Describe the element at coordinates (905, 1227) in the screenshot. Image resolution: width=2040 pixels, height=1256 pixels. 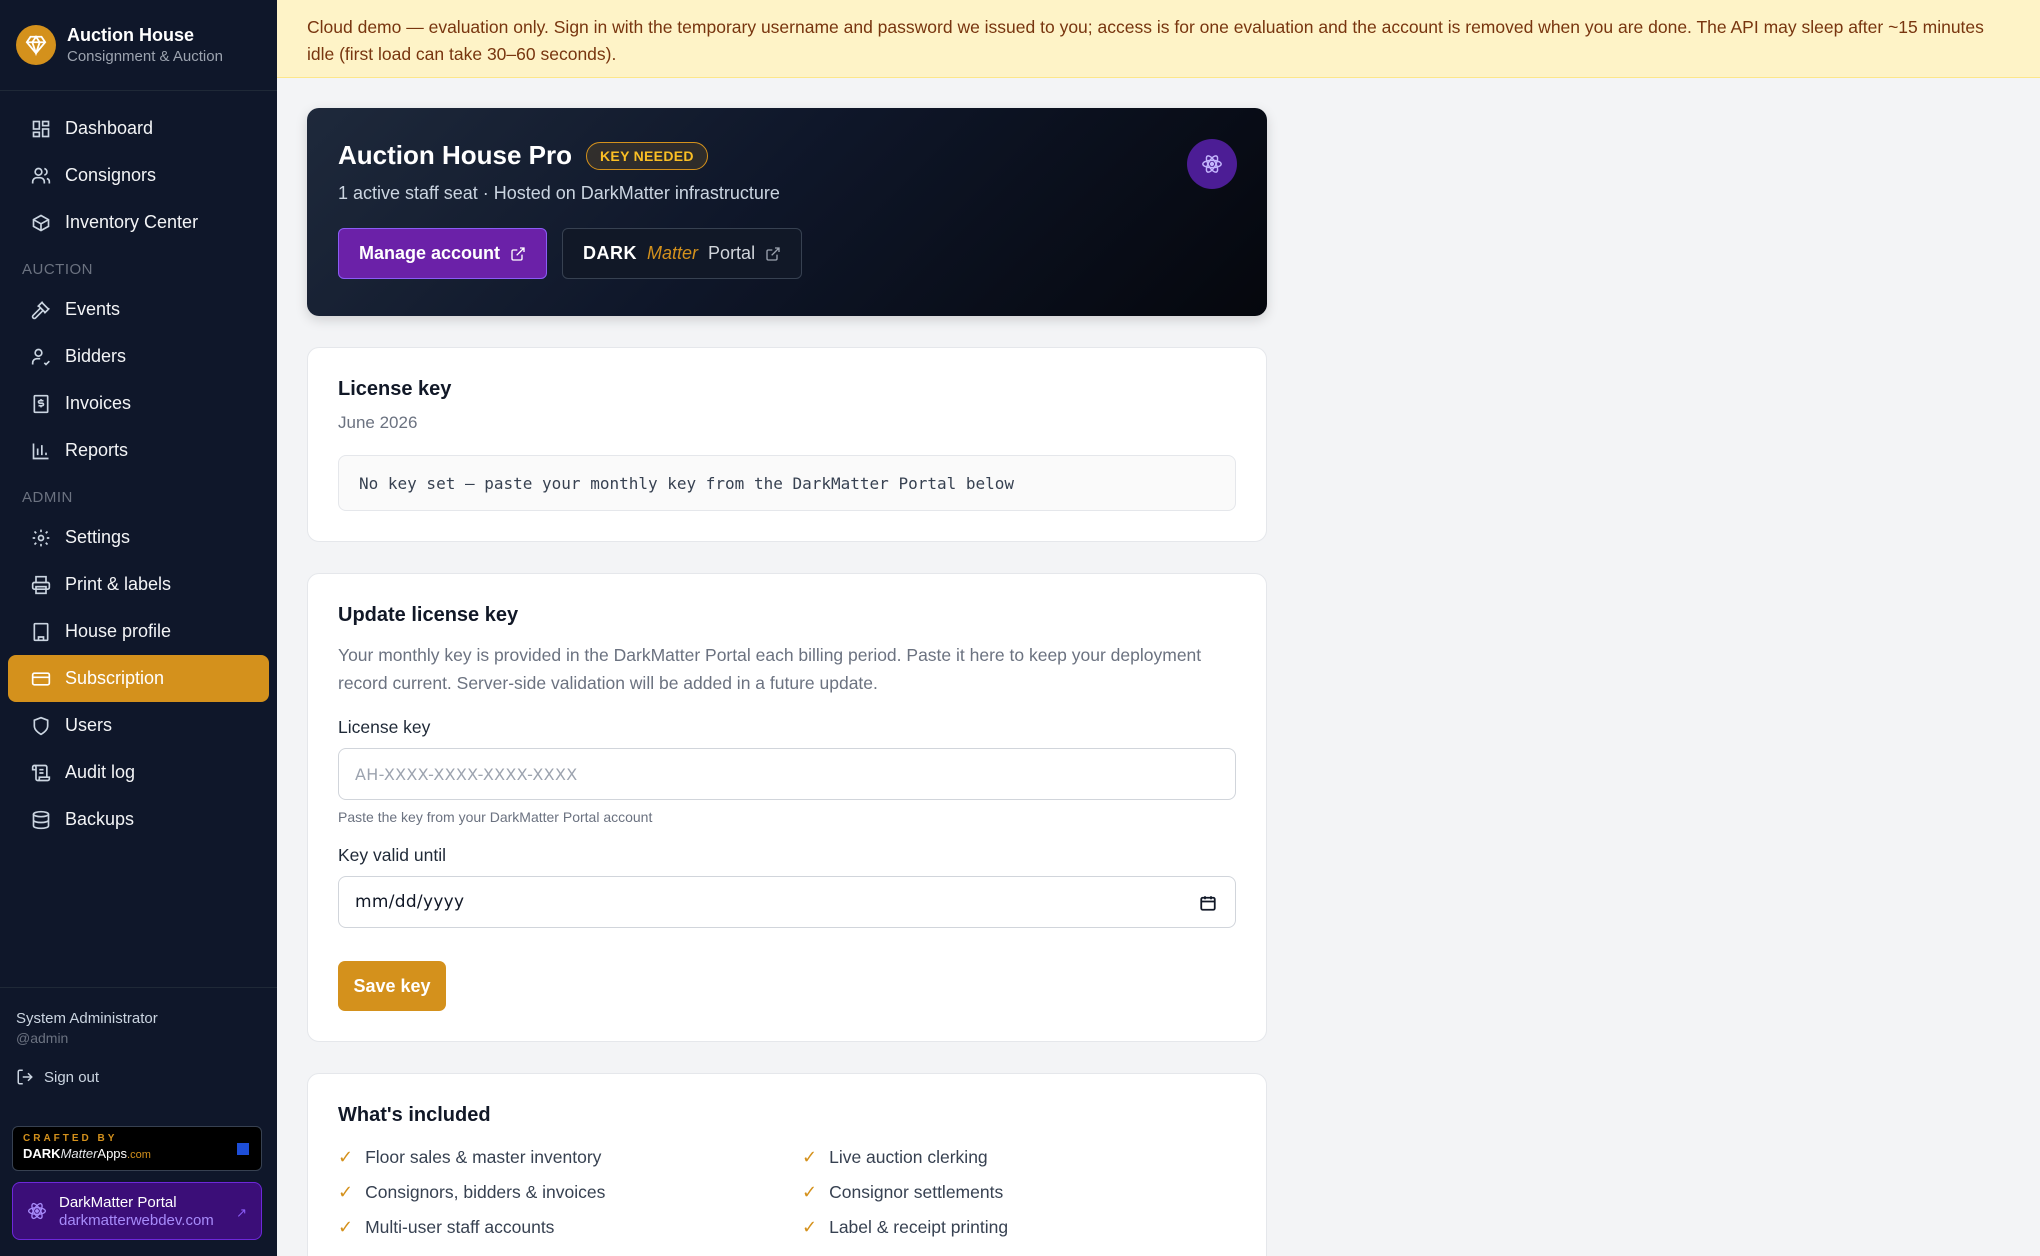
I see `list-item: ✓ Label & receipt printing` at that location.